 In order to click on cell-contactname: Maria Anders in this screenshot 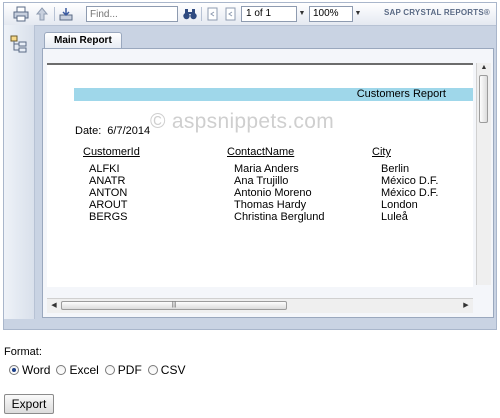, I will do `click(266, 169)`.